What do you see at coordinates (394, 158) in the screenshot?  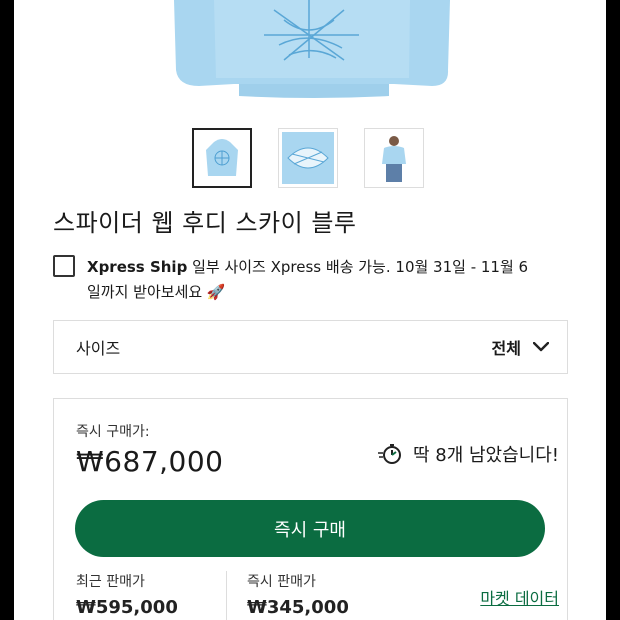 I see `thumbnail-model` at bounding box center [394, 158].